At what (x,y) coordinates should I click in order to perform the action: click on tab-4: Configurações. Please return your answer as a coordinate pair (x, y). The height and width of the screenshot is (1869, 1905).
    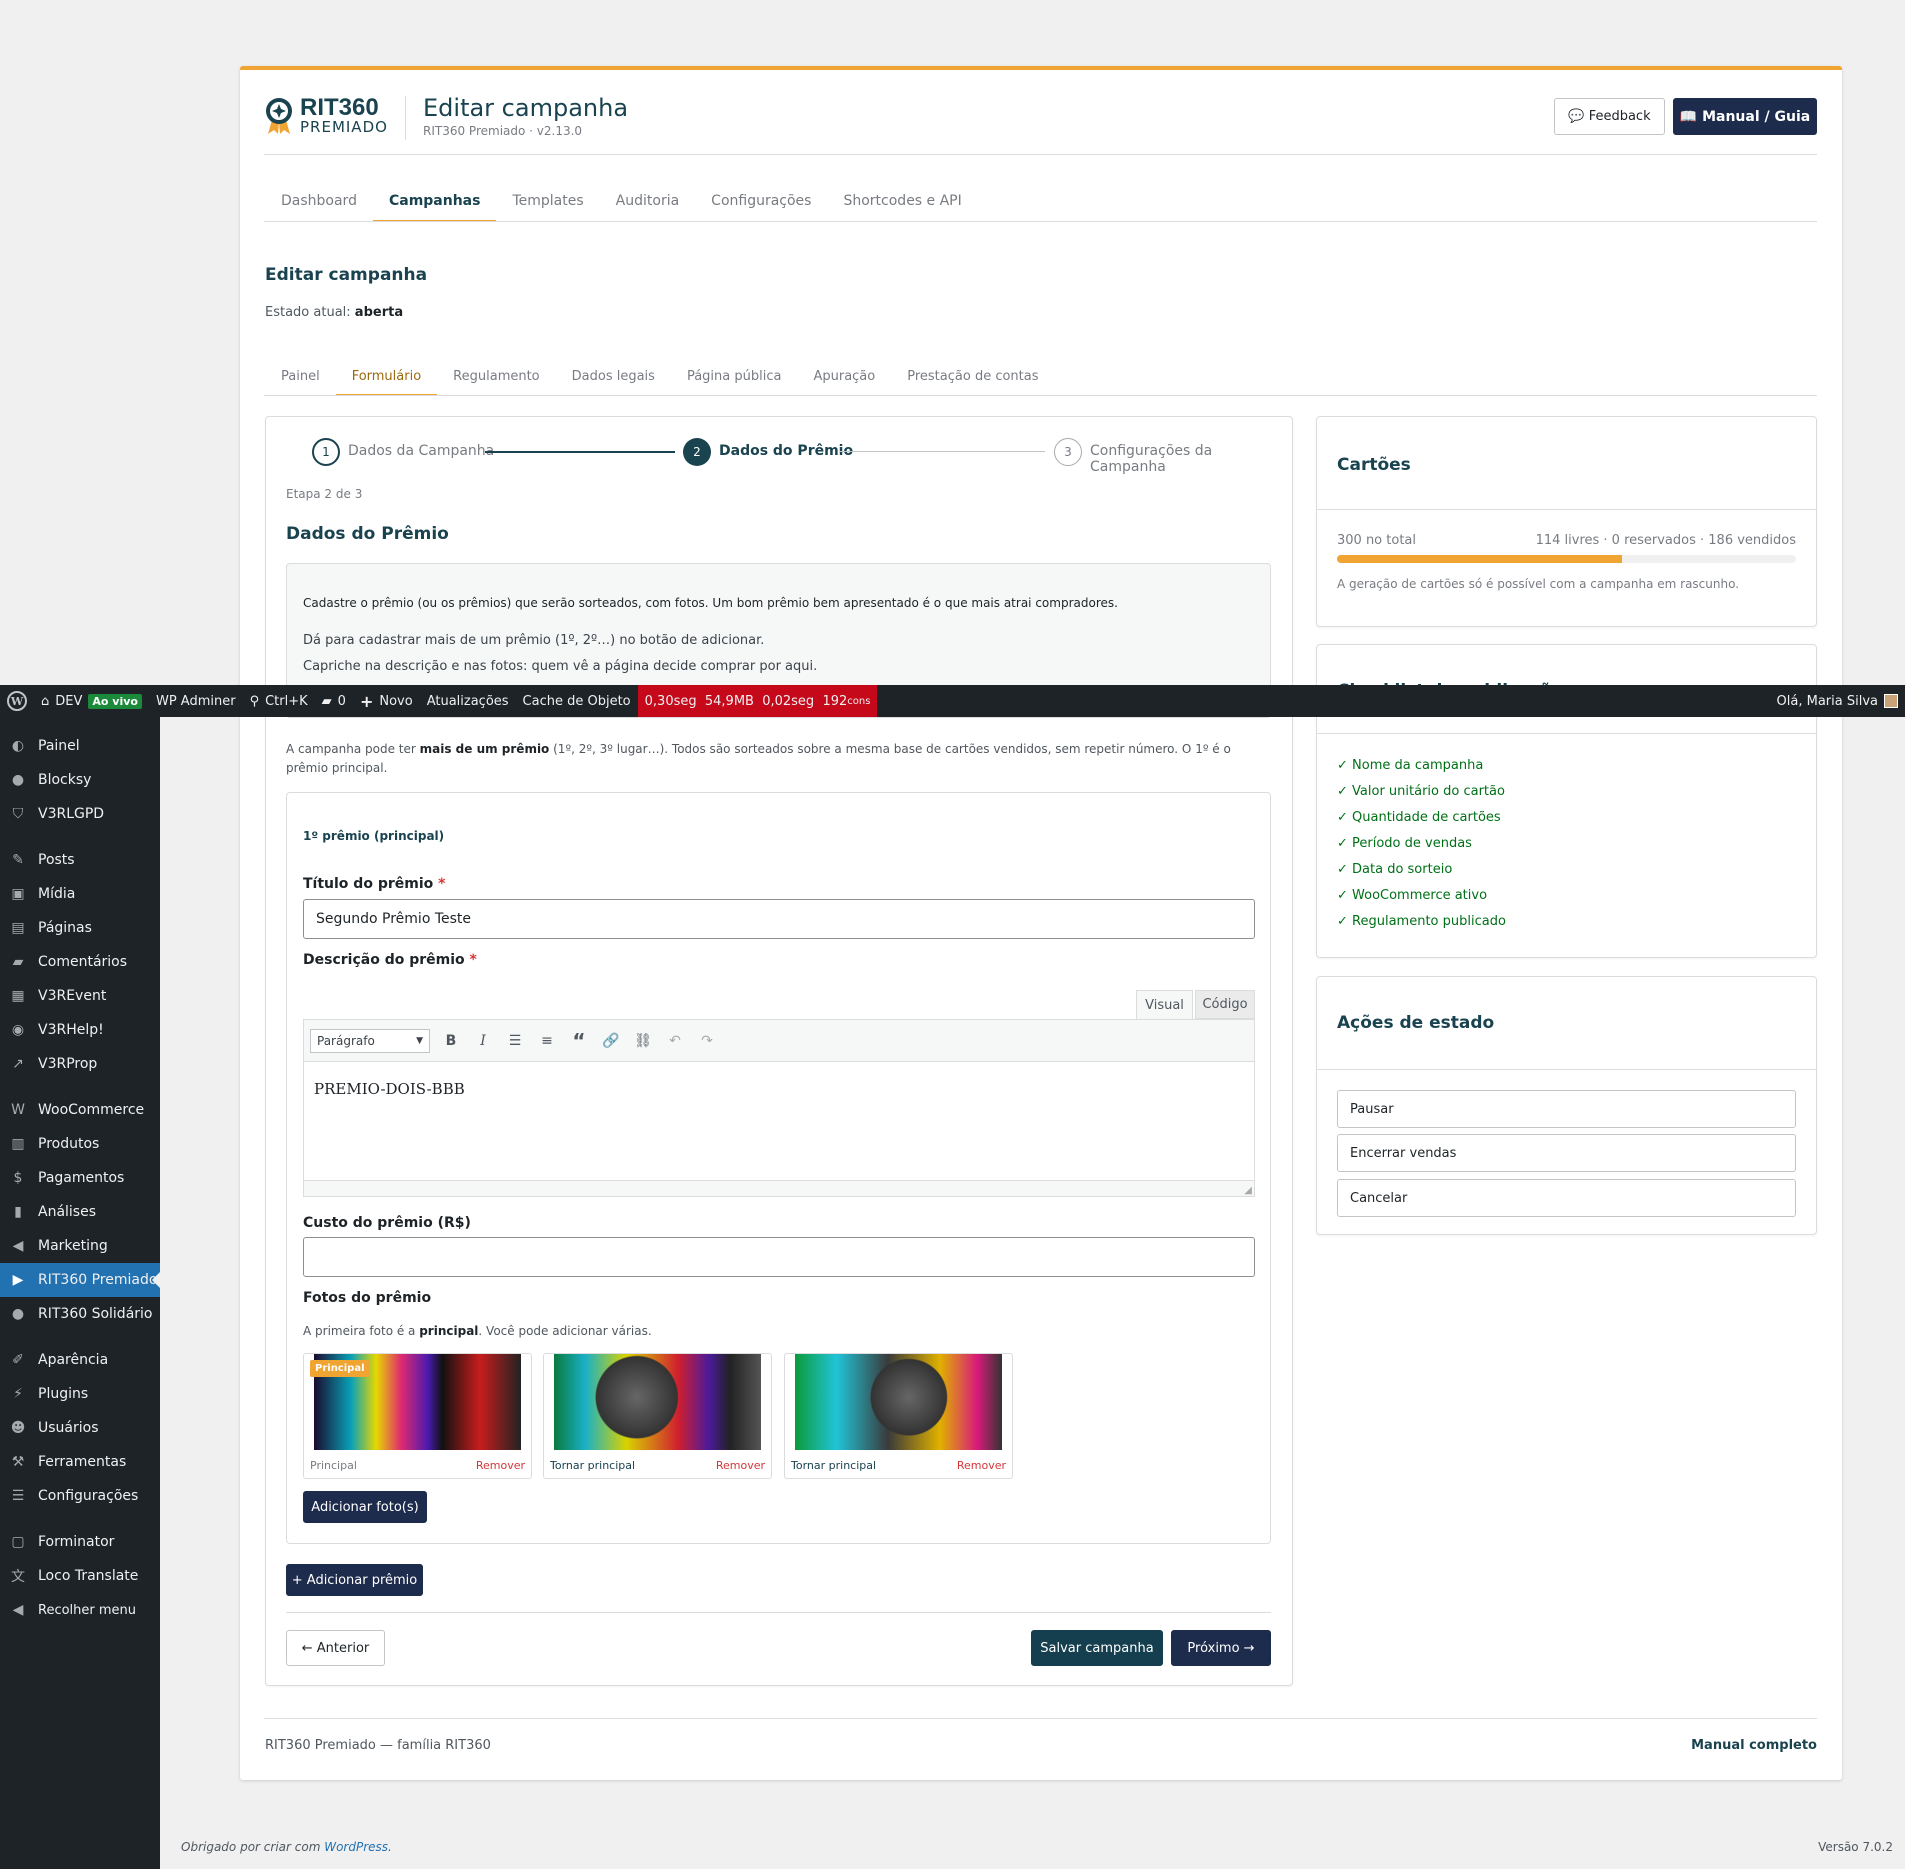
    Looking at the image, I should click on (761, 202).